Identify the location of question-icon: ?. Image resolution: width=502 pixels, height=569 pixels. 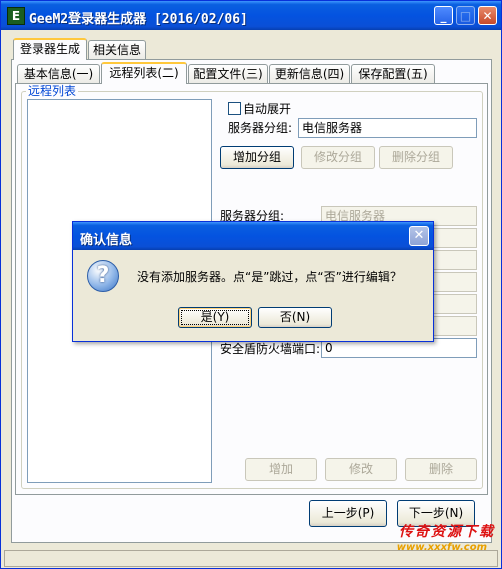
(103, 276).